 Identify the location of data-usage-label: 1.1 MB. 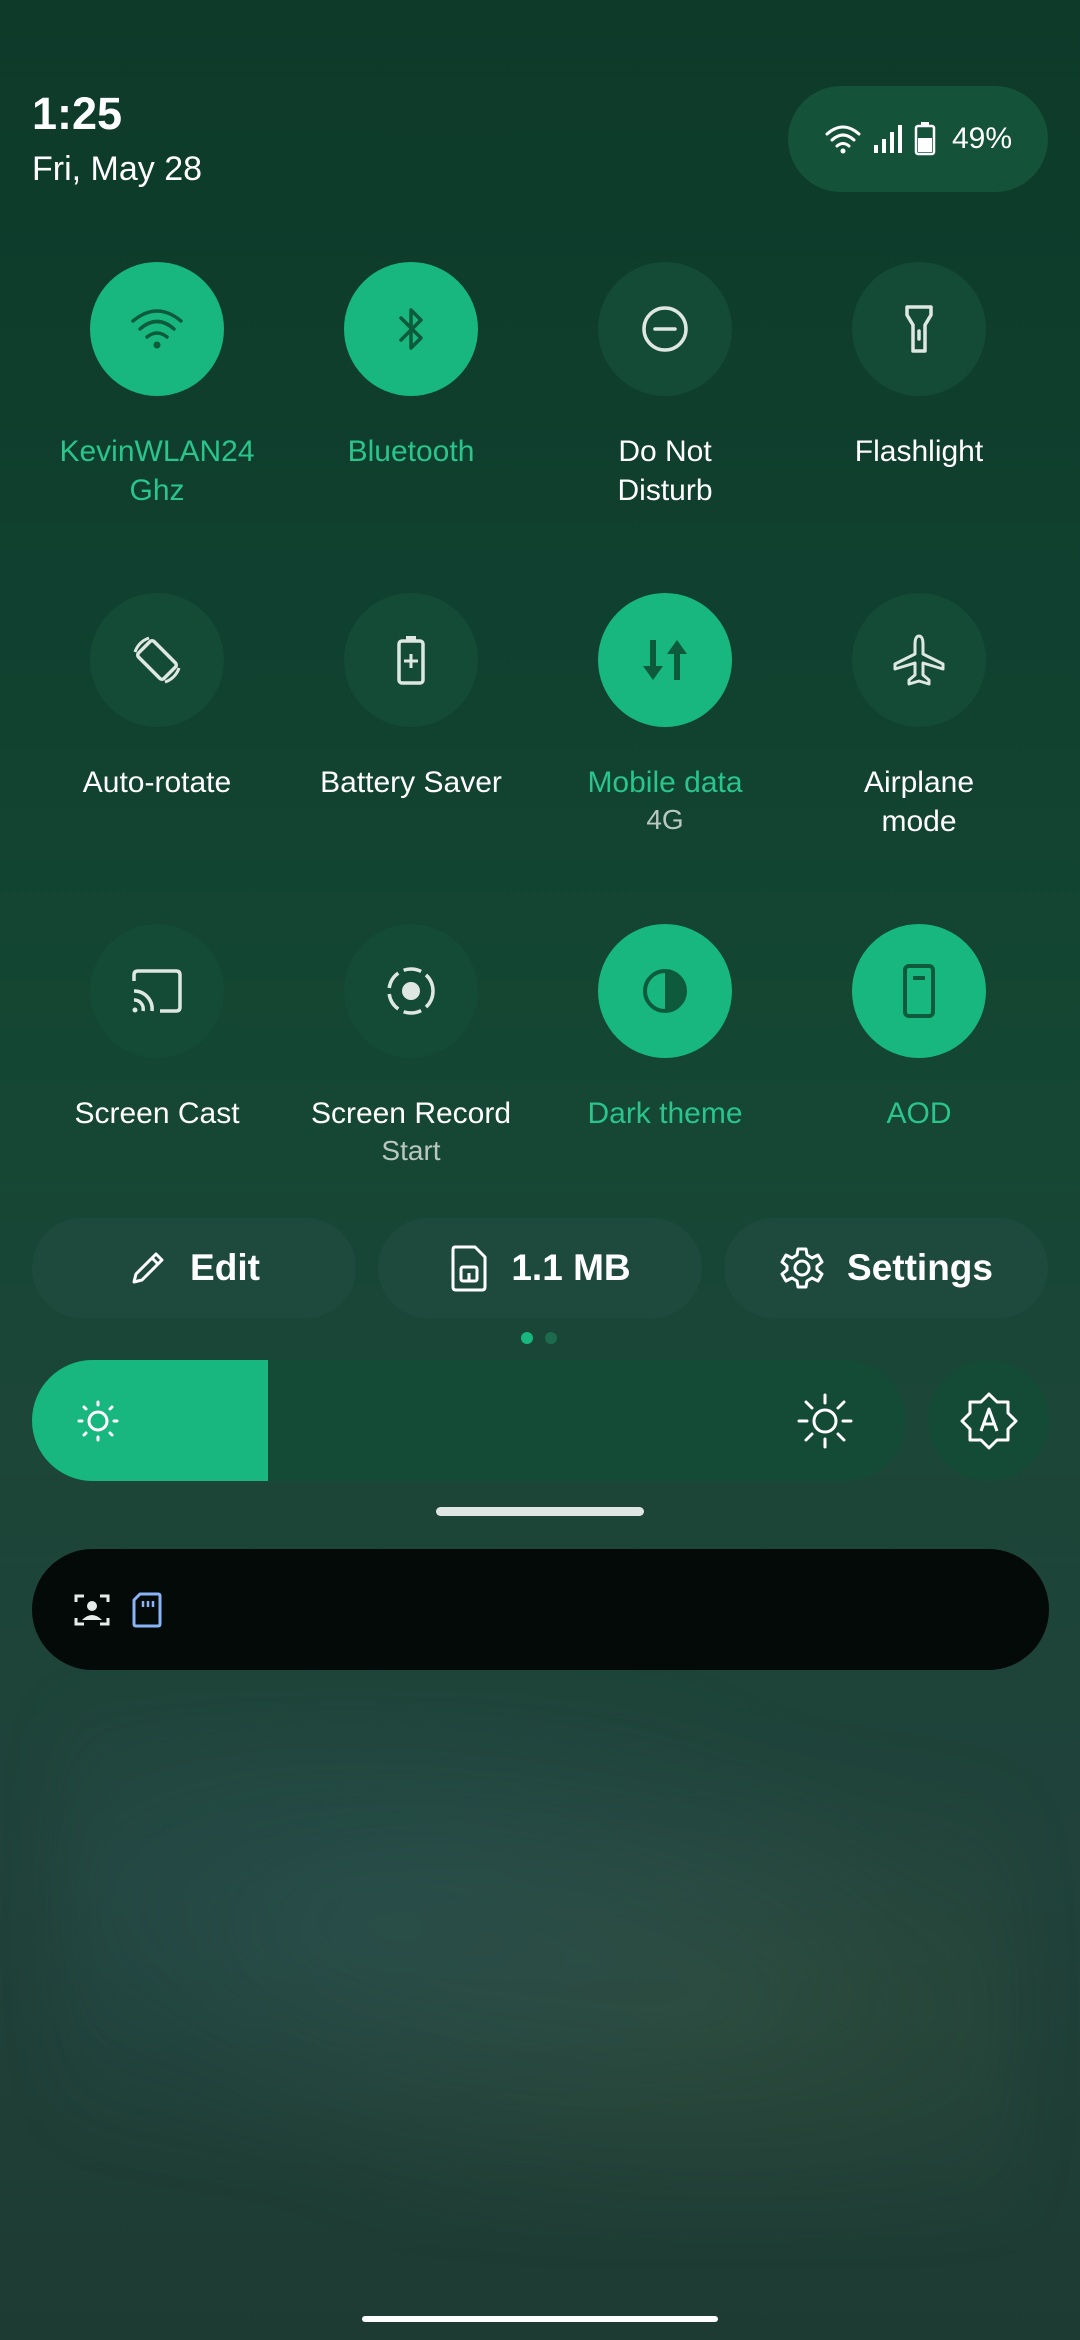
(571, 1267).